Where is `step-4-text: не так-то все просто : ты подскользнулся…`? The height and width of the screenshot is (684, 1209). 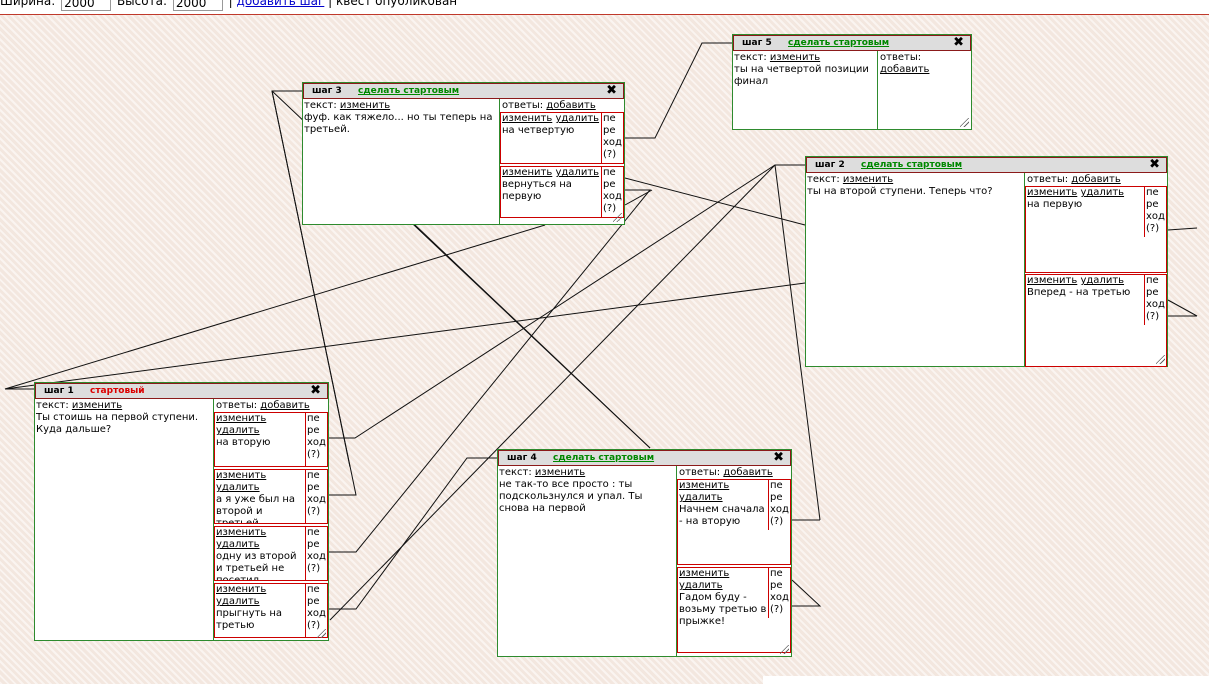 step-4-text: не так-то все просто : ты подскользнулся… is located at coordinates (571, 496).